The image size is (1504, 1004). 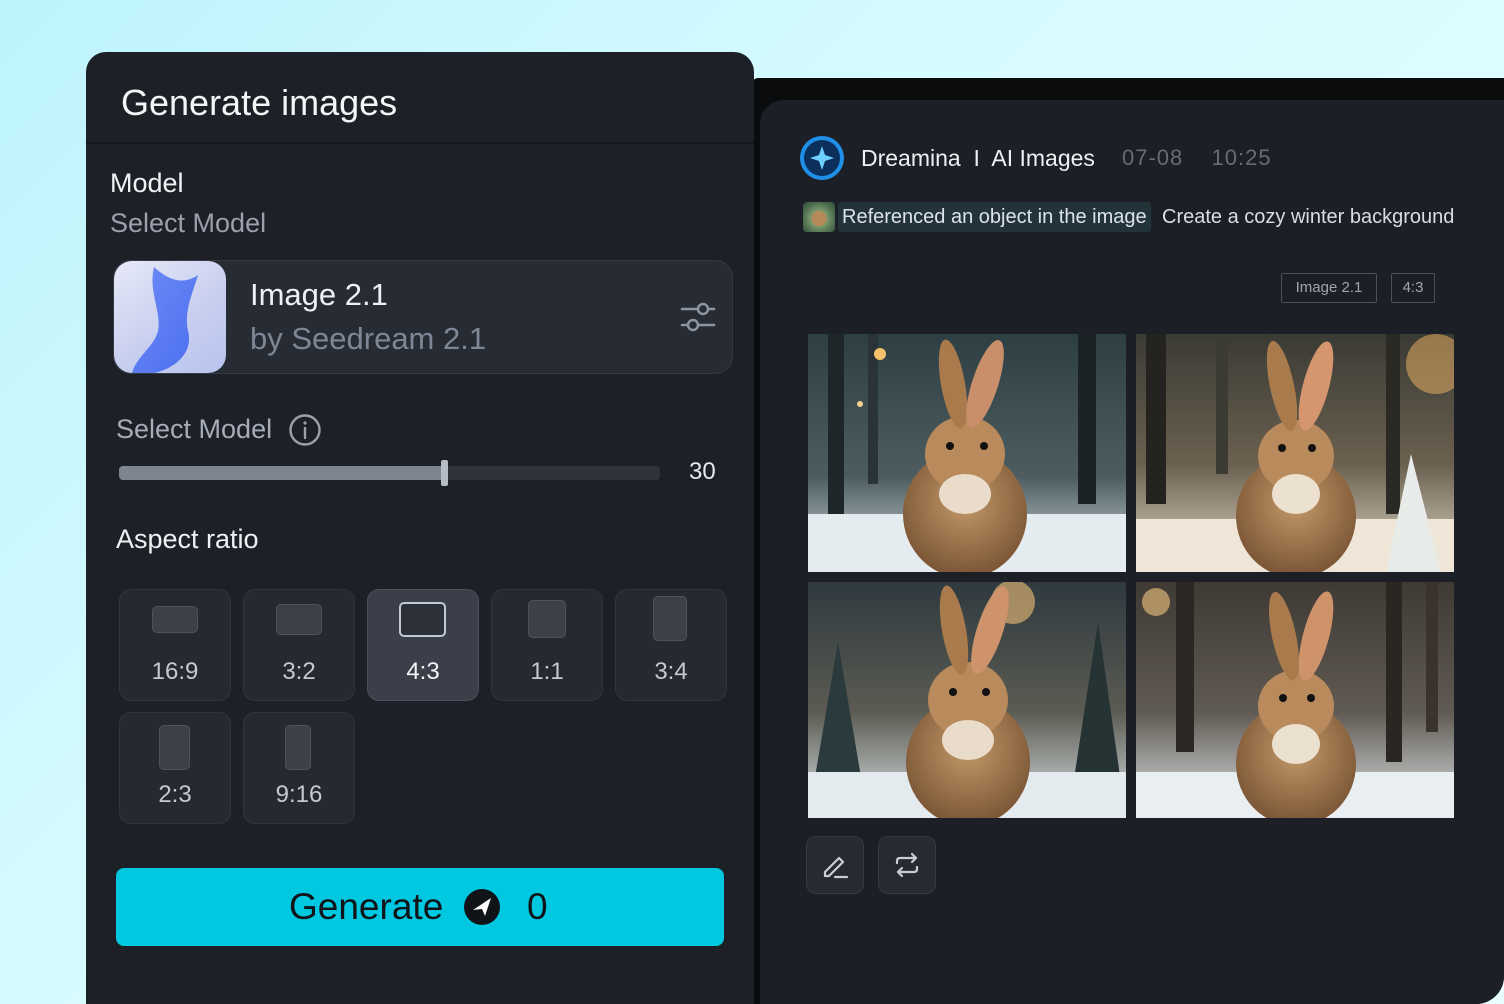 What do you see at coordinates (299, 619) in the screenshot?
I see `ratio-3-2-icon` at bounding box center [299, 619].